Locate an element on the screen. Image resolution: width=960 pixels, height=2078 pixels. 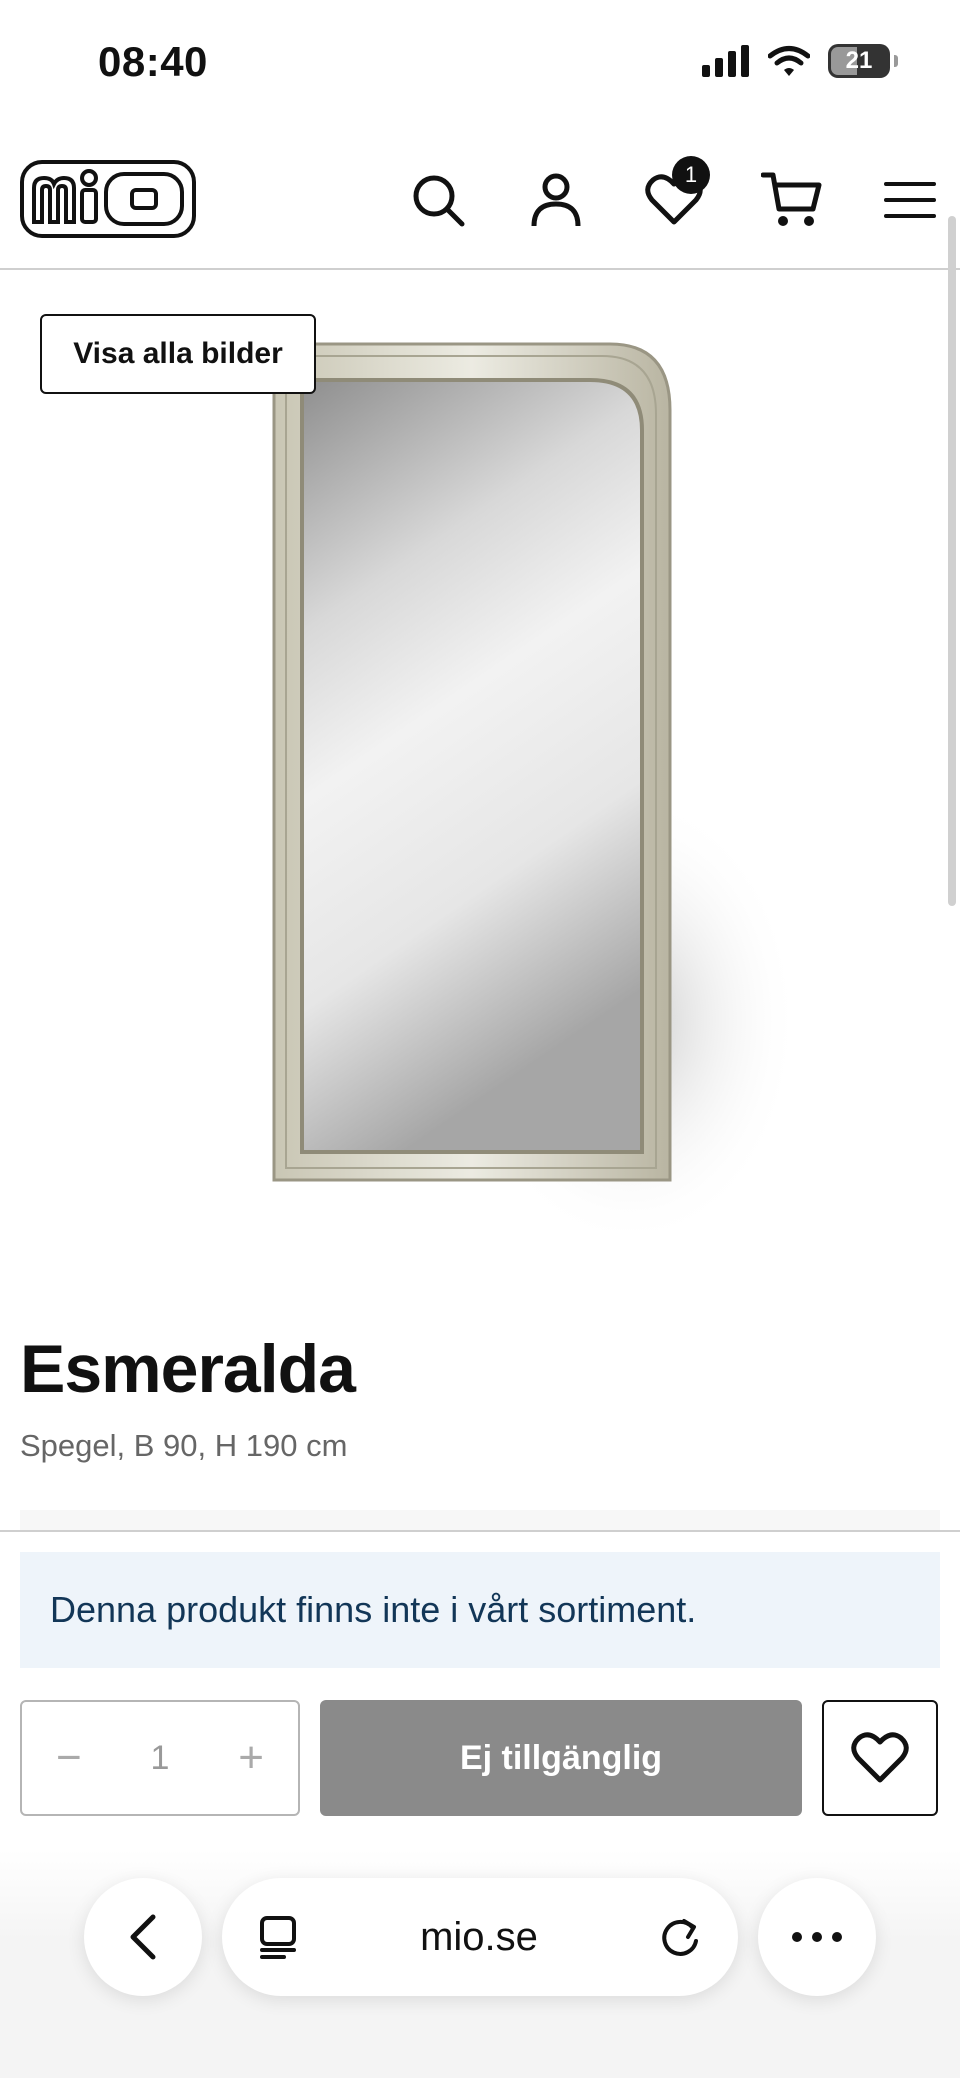
product-subtitle: Spegel, B 90, H 190 cm is located at coordinates (184, 1445).